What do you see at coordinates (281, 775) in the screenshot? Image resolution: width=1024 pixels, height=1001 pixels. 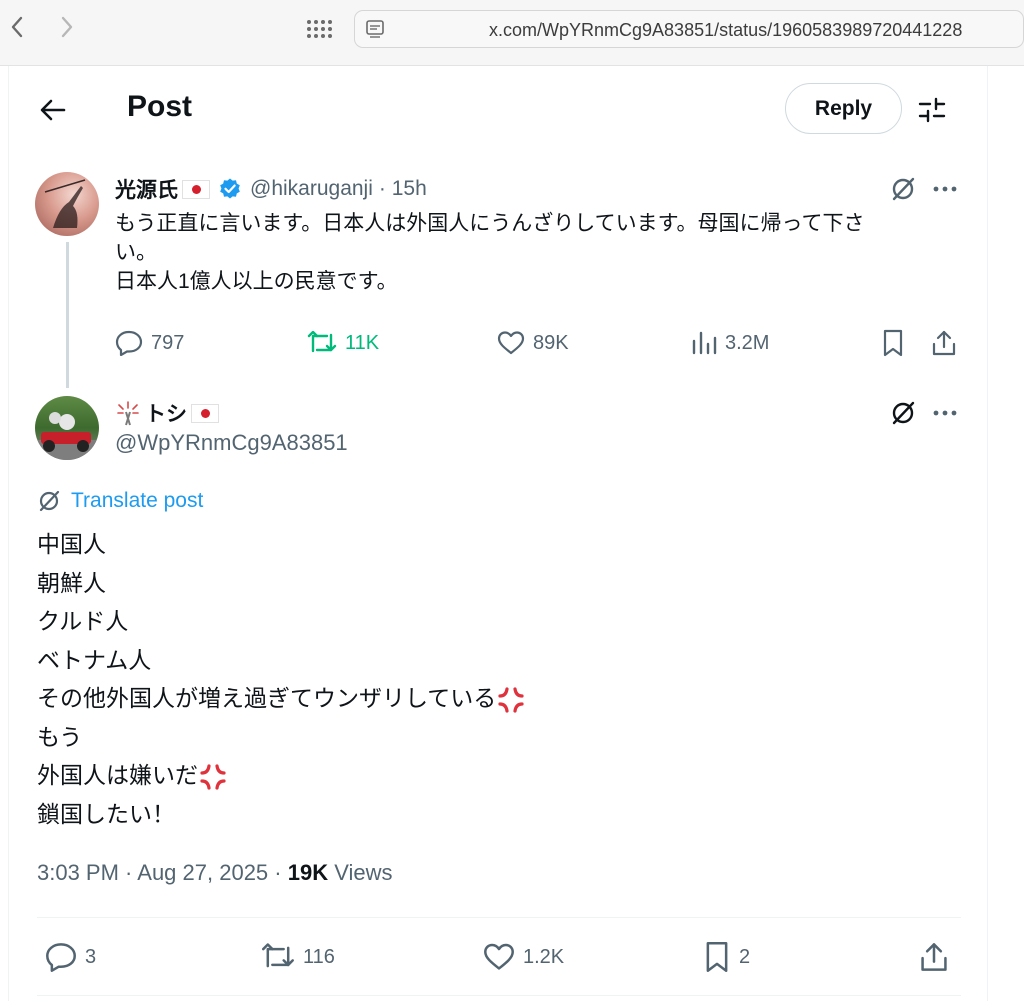 I see `post-text-line-with-emoji: 外国人は嫌いだ` at bounding box center [281, 775].